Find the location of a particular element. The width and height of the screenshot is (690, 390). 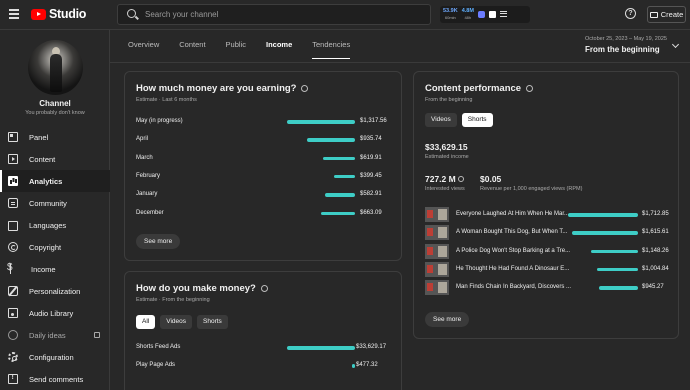

performance-subtitle: From the beginning is located at coordinates (449, 100).